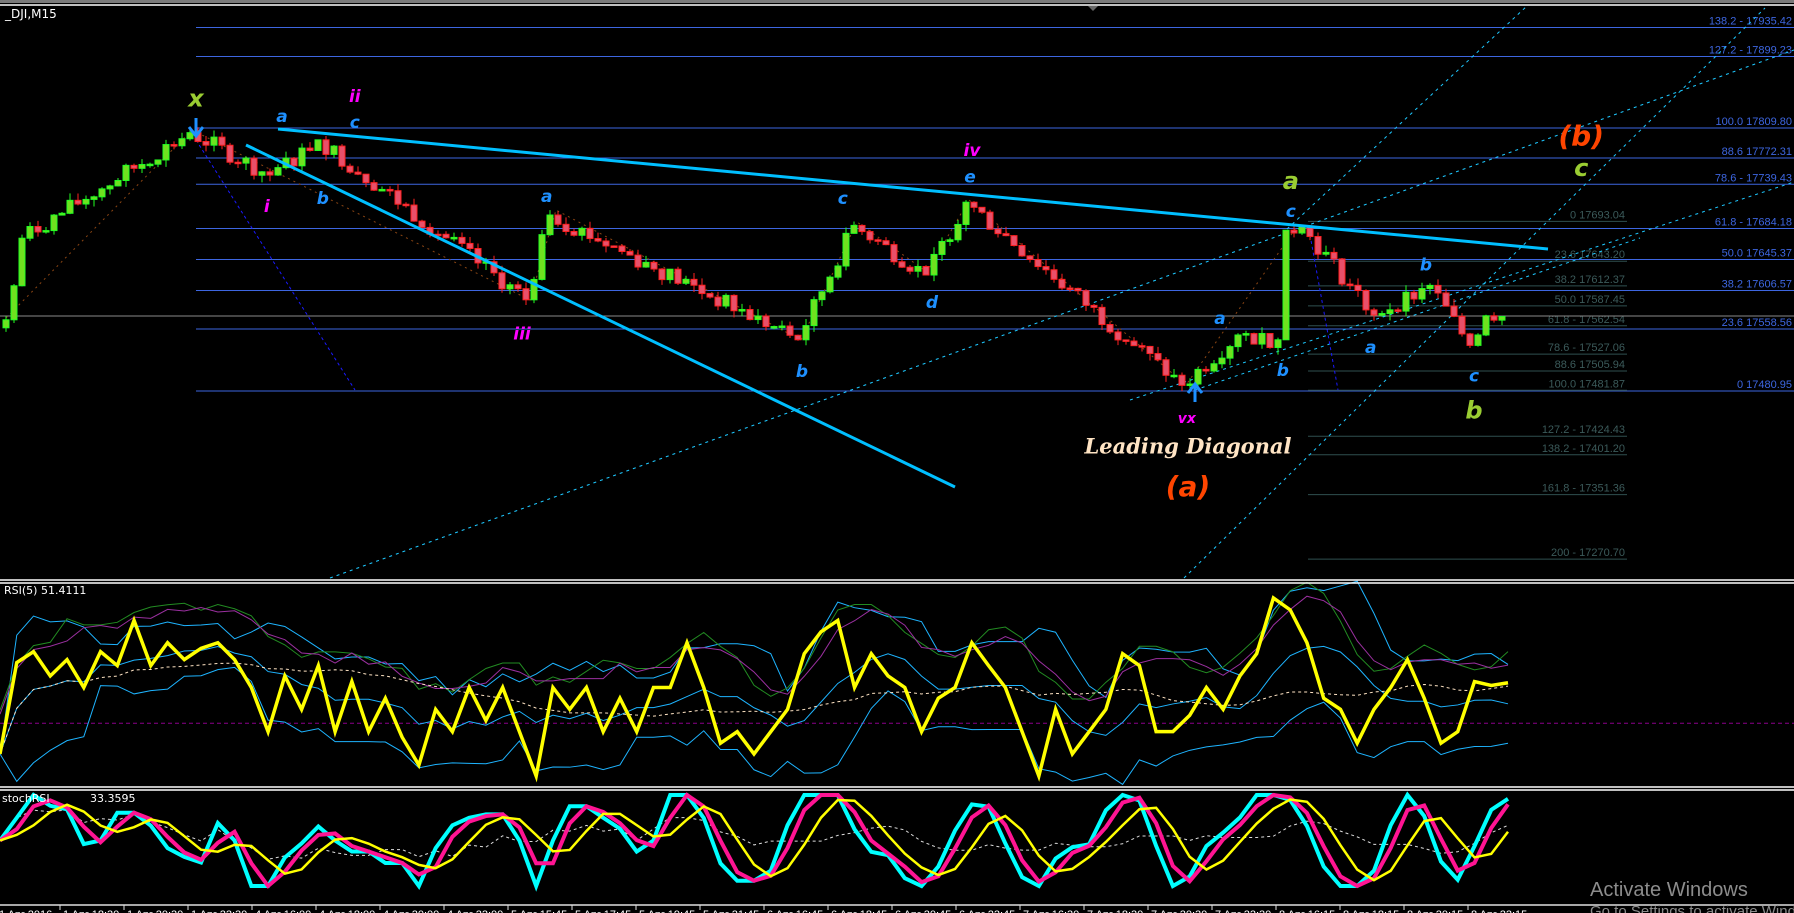 The width and height of the screenshot is (1794, 913). What do you see at coordinates (155, 911) in the screenshot?
I see `time-axis-label: 1 Apr 20:30` at bounding box center [155, 911].